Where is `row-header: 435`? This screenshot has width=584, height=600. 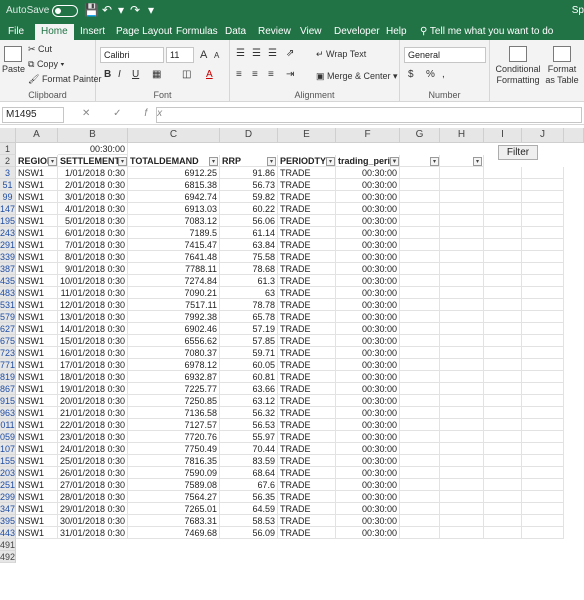 row-header: 435 is located at coordinates (8, 281).